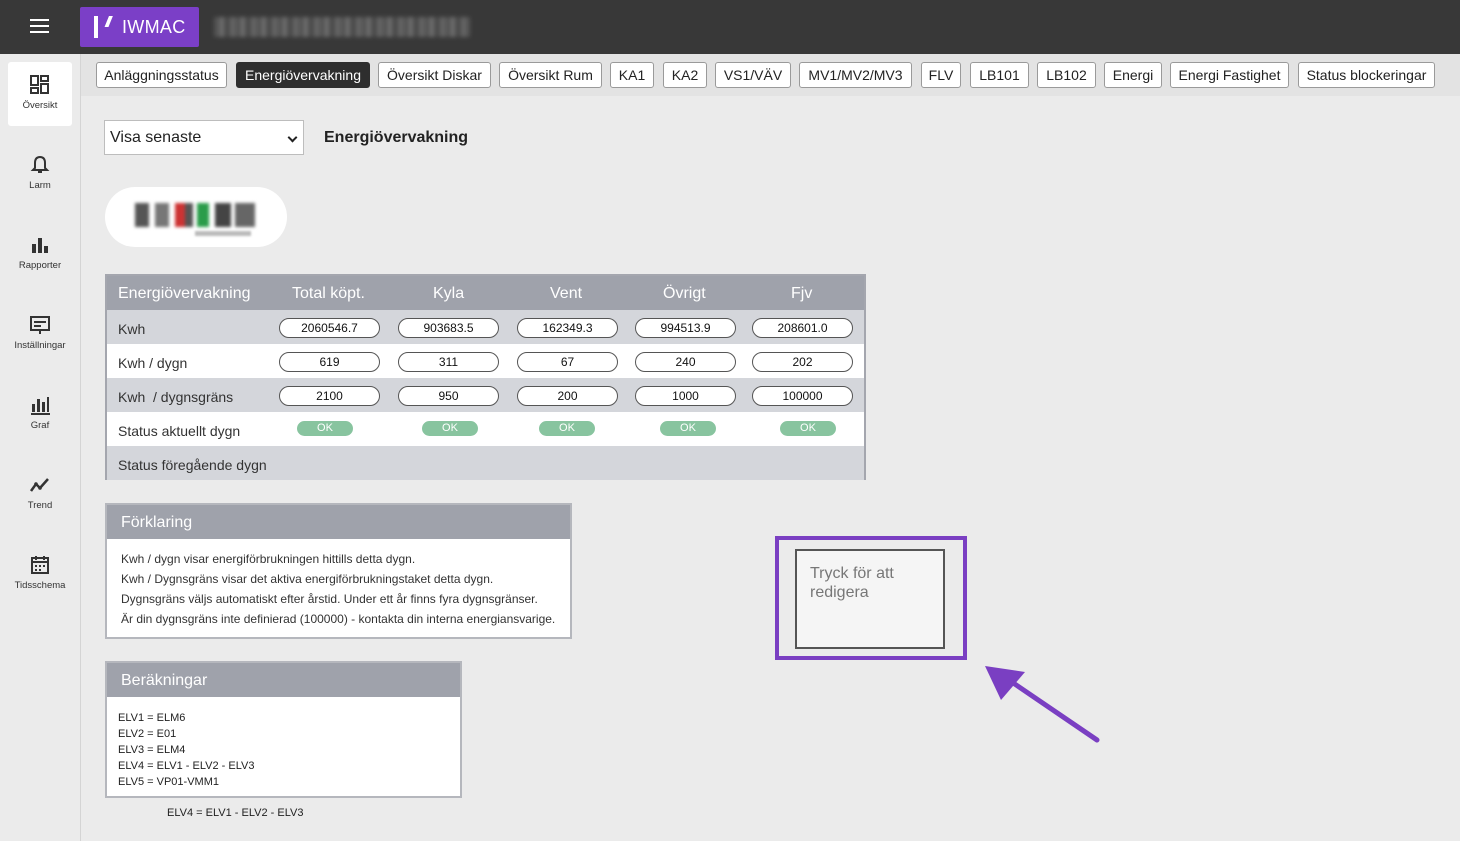 Image resolution: width=1460 pixels, height=841 pixels. What do you see at coordinates (802, 396) in the screenshot?
I see `value-field: 100000` at bounding box center [802, 396].